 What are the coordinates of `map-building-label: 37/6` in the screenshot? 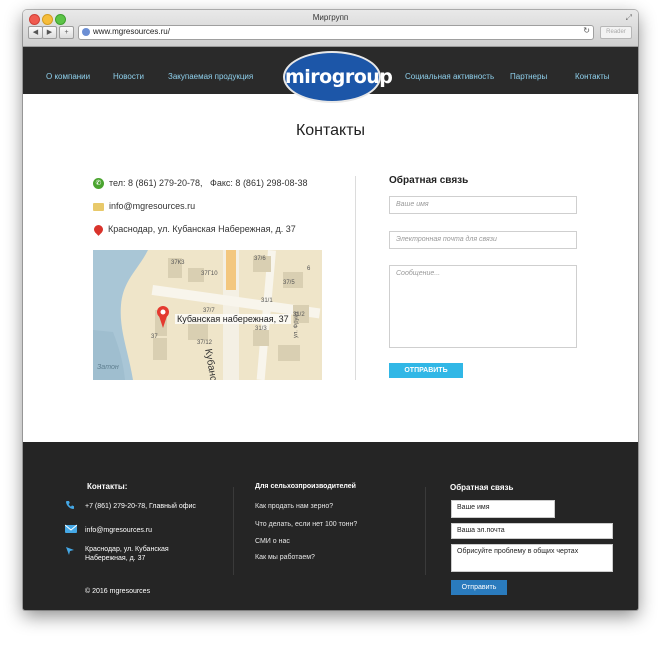 It's located at (260, 259).